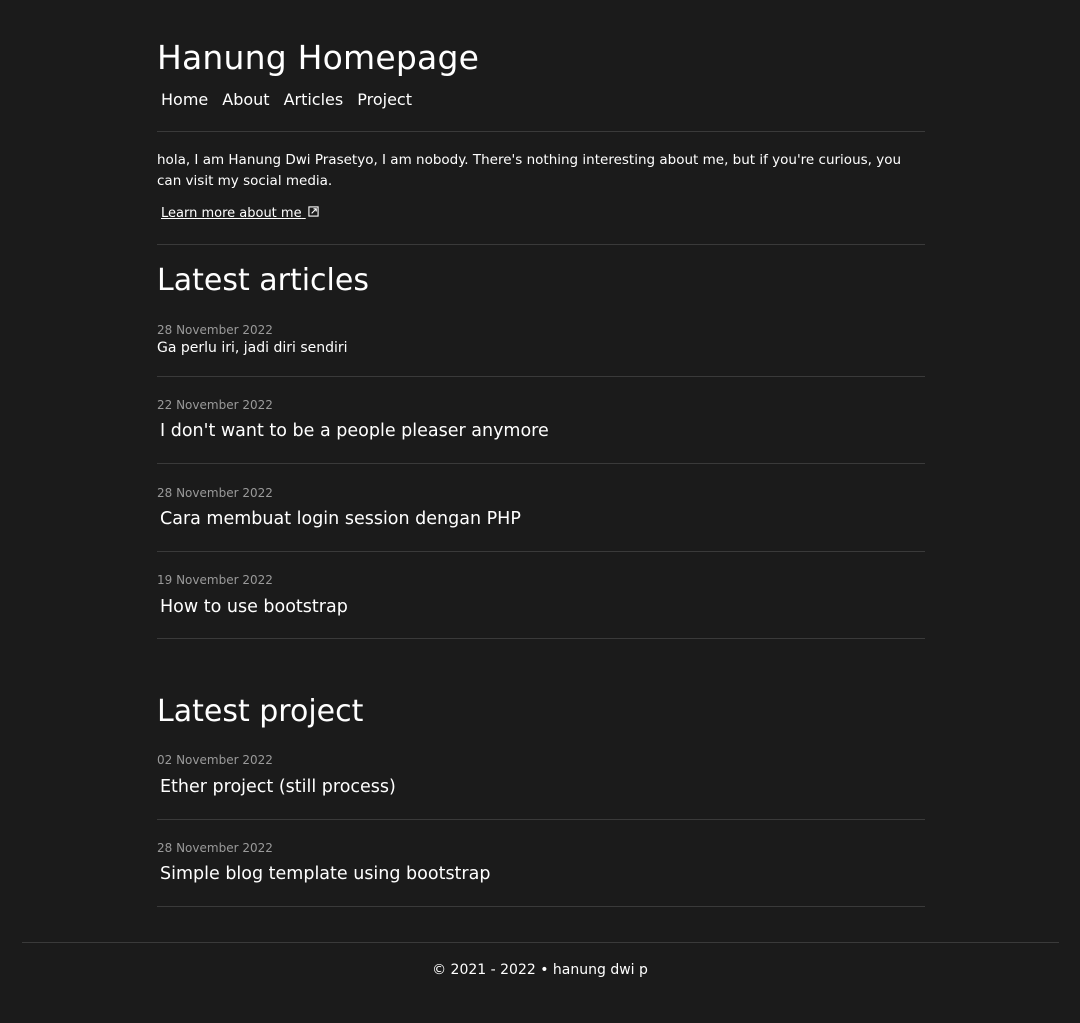 This screenshot has width=1080, height=1023. I want to click on article-title-link: Ga perlu iri, jadi diri sendiri, so click(252, 348).